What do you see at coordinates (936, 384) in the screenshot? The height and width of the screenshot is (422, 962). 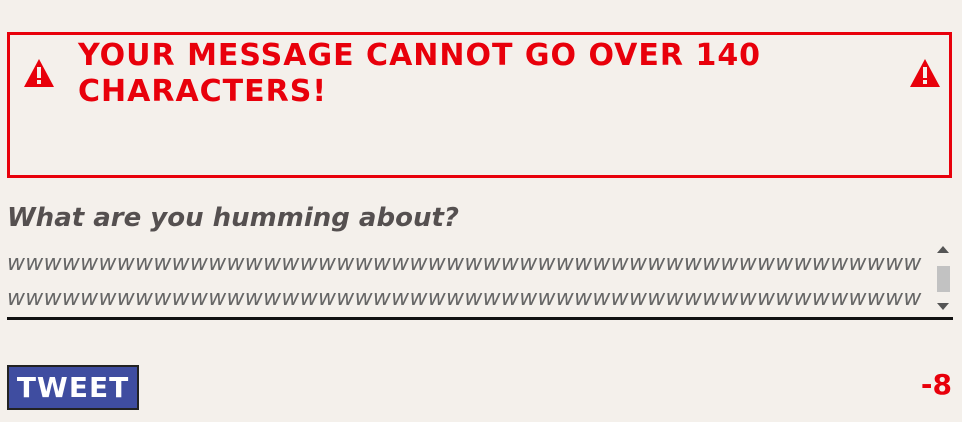 I see `character-counter: -8` at bounding box center [936, 384].